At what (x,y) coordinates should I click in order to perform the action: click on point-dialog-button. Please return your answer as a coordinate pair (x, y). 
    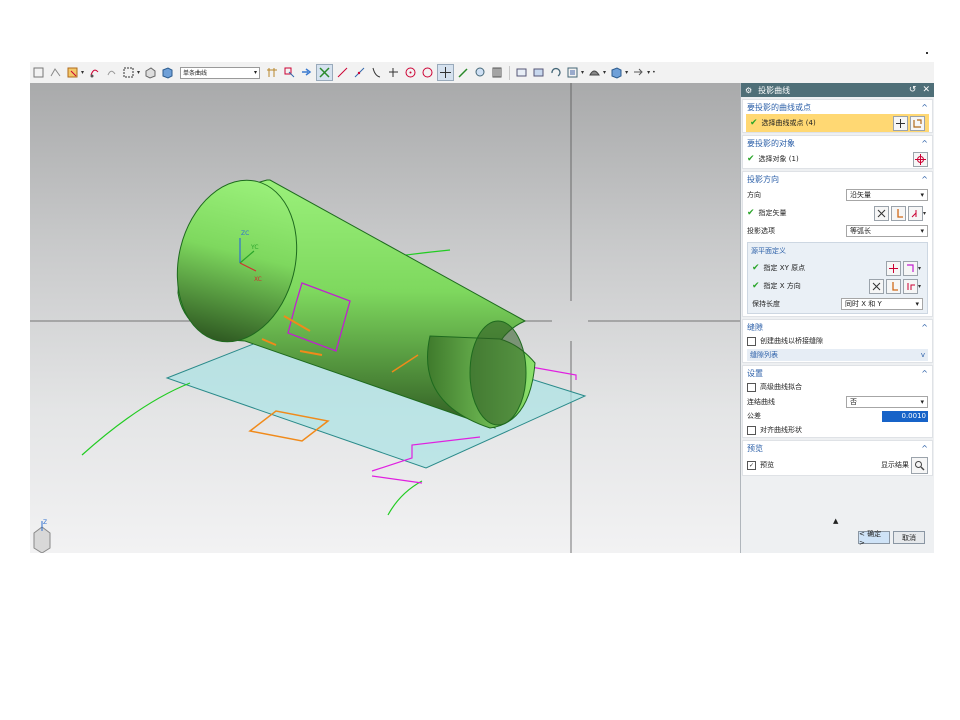
    Looking at the image, I should click on (893, 268).